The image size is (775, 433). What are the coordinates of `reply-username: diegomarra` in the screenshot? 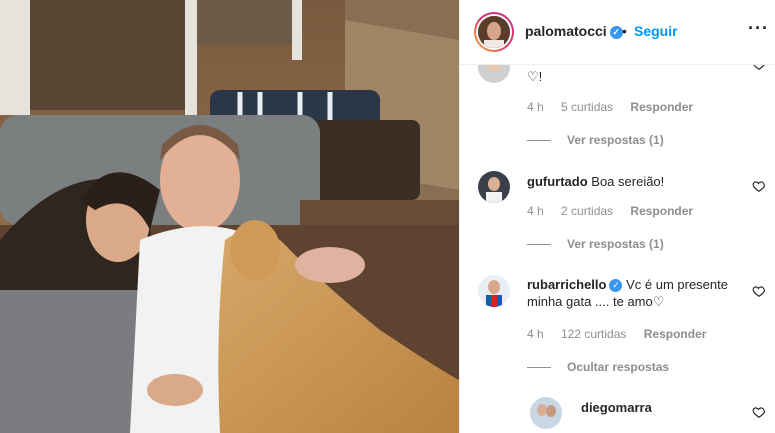 It's located at (616, 407).